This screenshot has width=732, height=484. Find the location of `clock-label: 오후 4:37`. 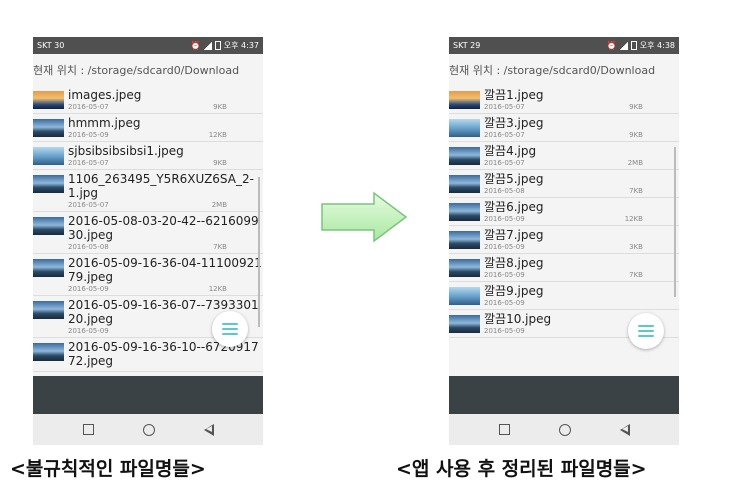

clock-label: 오후 4:37 is located at coordinates (241, 45).